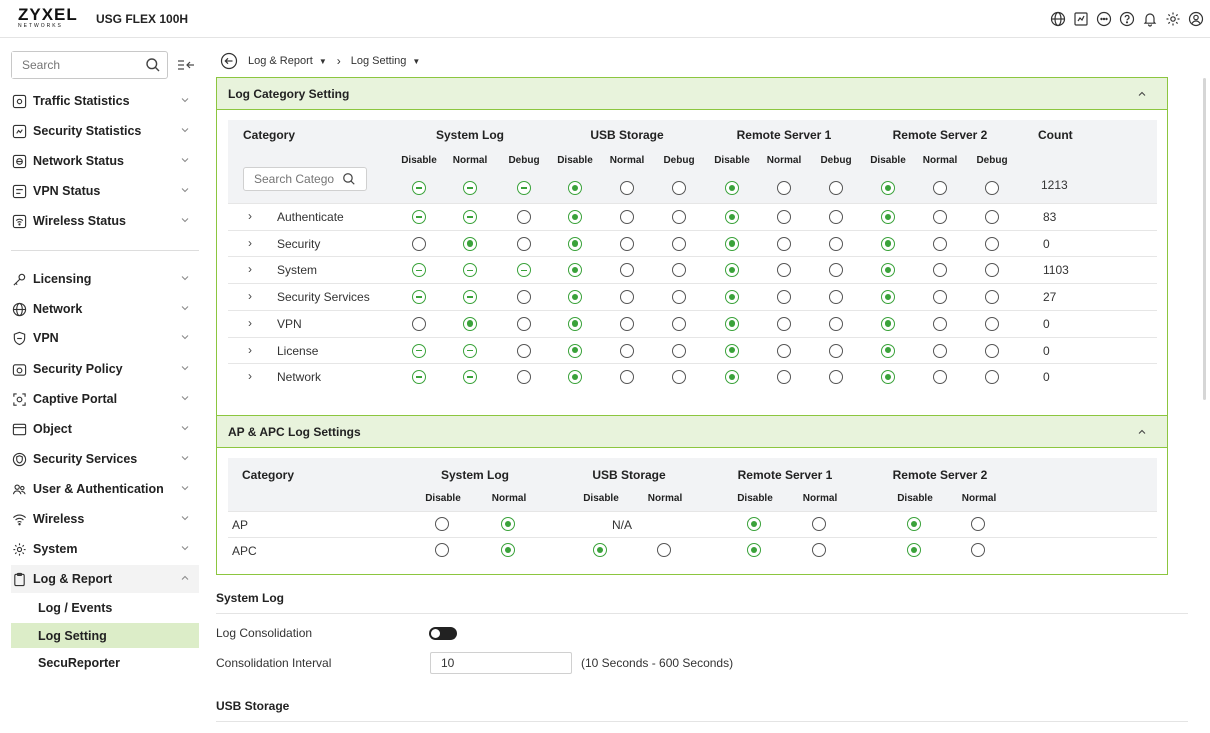  I want to click on sidebar-subitem-secureporter: SecuReporter, so click(105, 662).